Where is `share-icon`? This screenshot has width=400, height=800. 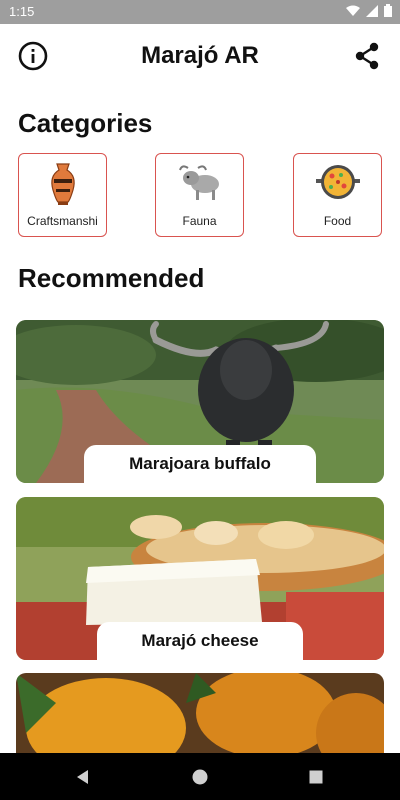
share-icon is located at coordinates (367, 56).